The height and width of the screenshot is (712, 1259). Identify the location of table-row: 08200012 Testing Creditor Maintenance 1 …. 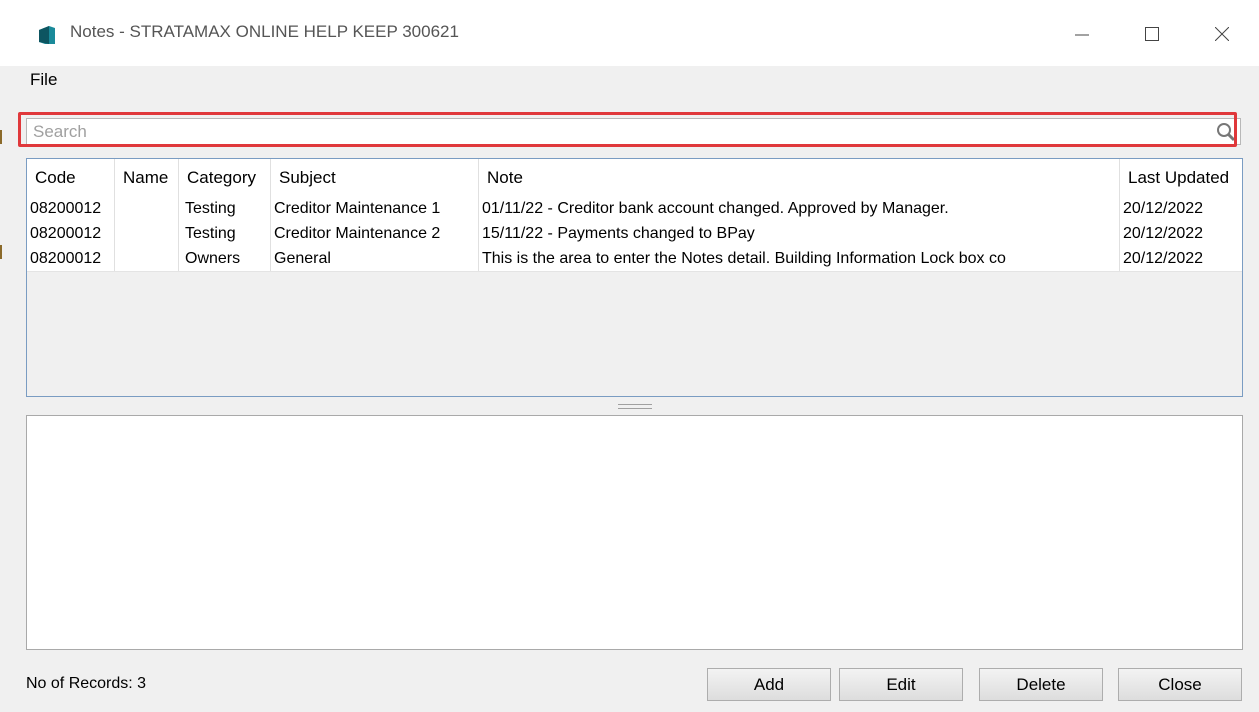
(634, 209).